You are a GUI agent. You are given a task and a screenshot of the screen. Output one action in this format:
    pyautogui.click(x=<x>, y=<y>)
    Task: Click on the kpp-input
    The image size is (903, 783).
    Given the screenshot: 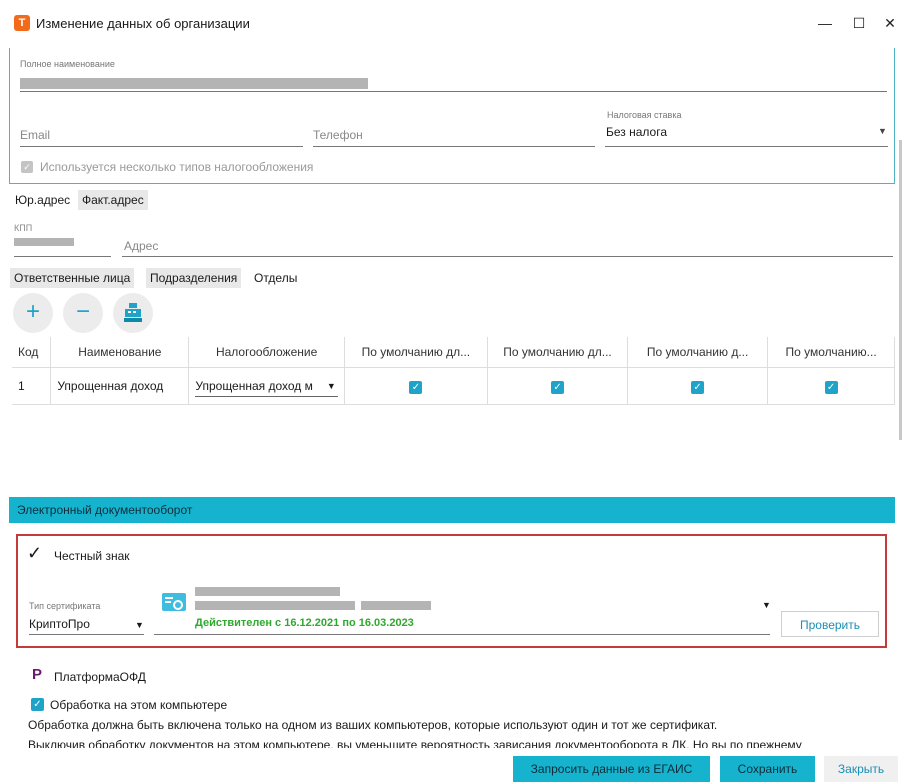 What is the action you would take?
    pyautogui.click(x=62, y=256)
    